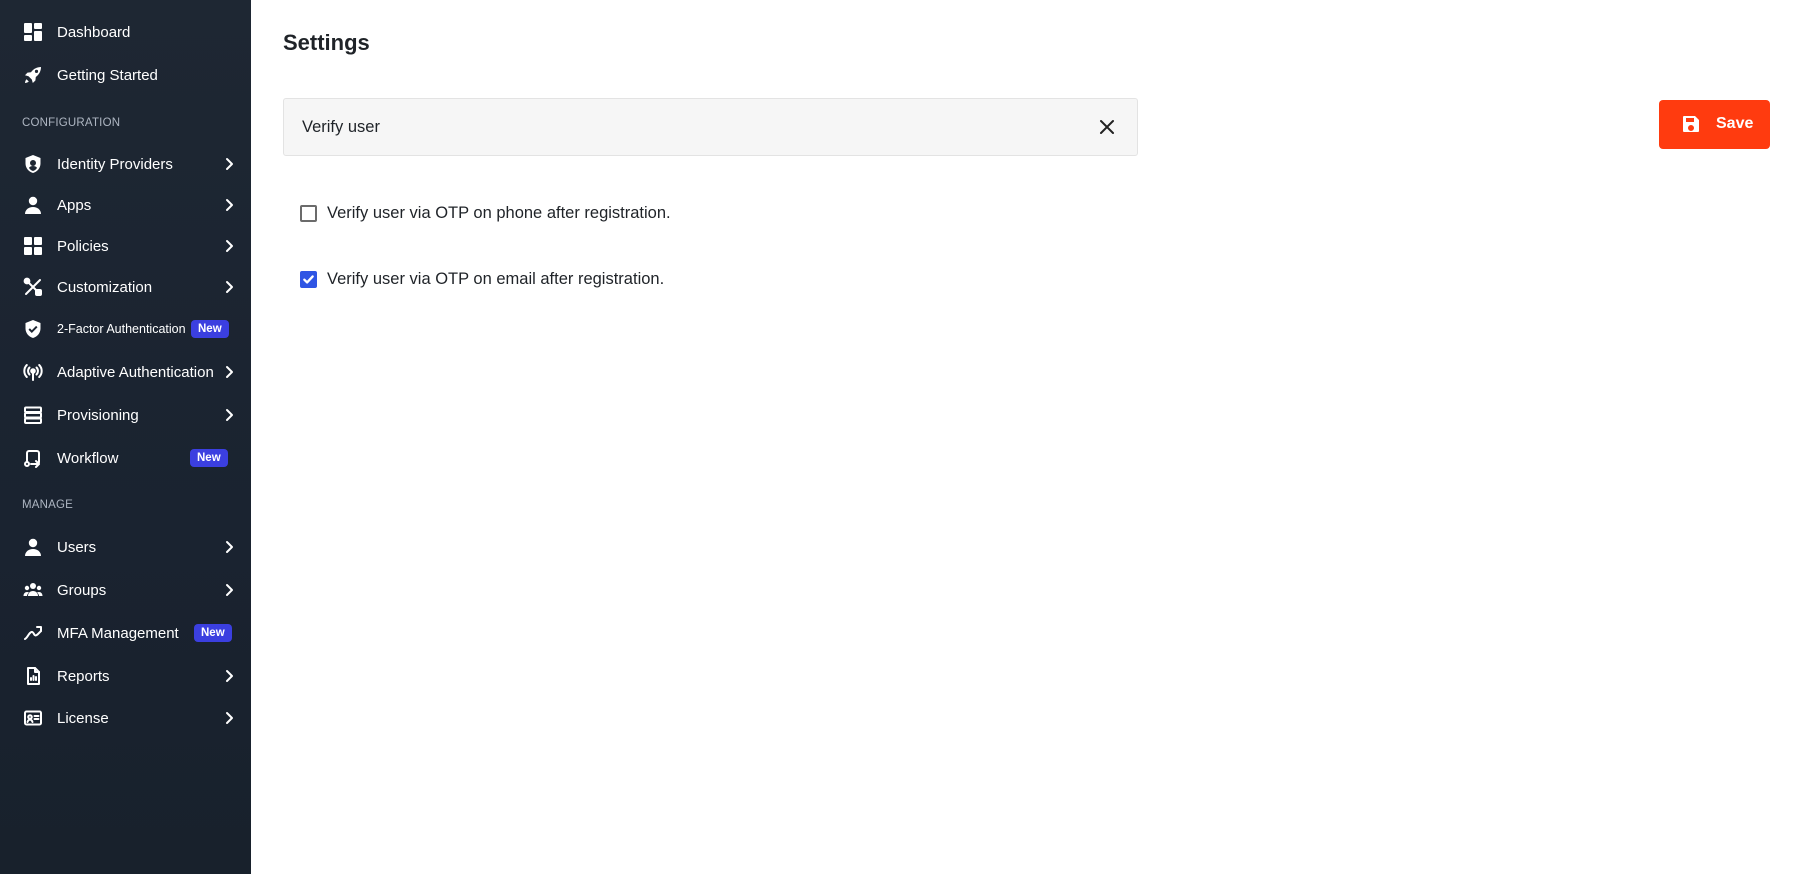 The image size is (1799, 874). I want to click on shield-icon, so click(33, 164).